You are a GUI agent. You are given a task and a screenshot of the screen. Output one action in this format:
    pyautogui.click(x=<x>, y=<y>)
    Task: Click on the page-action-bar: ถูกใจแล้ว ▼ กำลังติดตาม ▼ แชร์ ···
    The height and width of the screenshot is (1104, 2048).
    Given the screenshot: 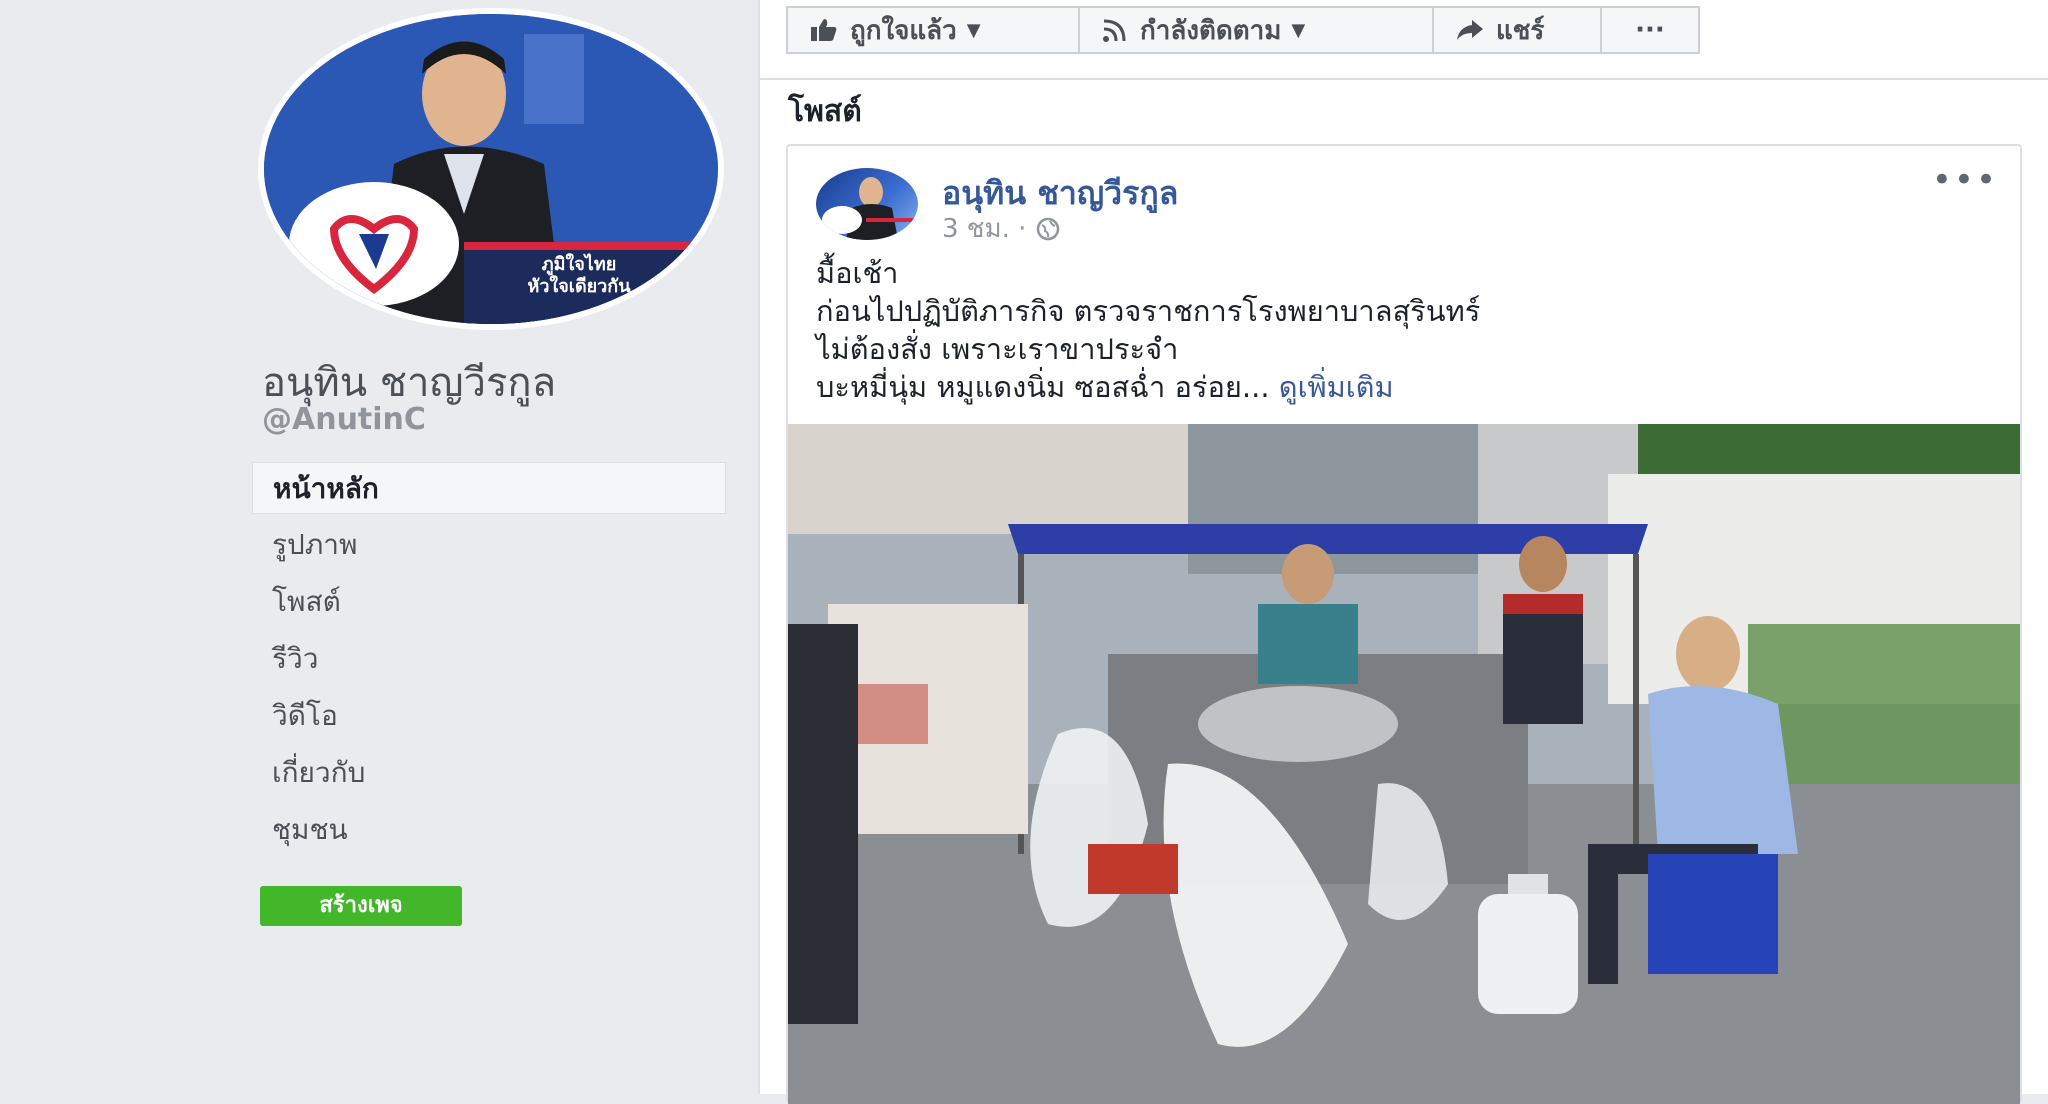 What is the action you would take?
    pyautogui.click(x=1243, y=32)
    